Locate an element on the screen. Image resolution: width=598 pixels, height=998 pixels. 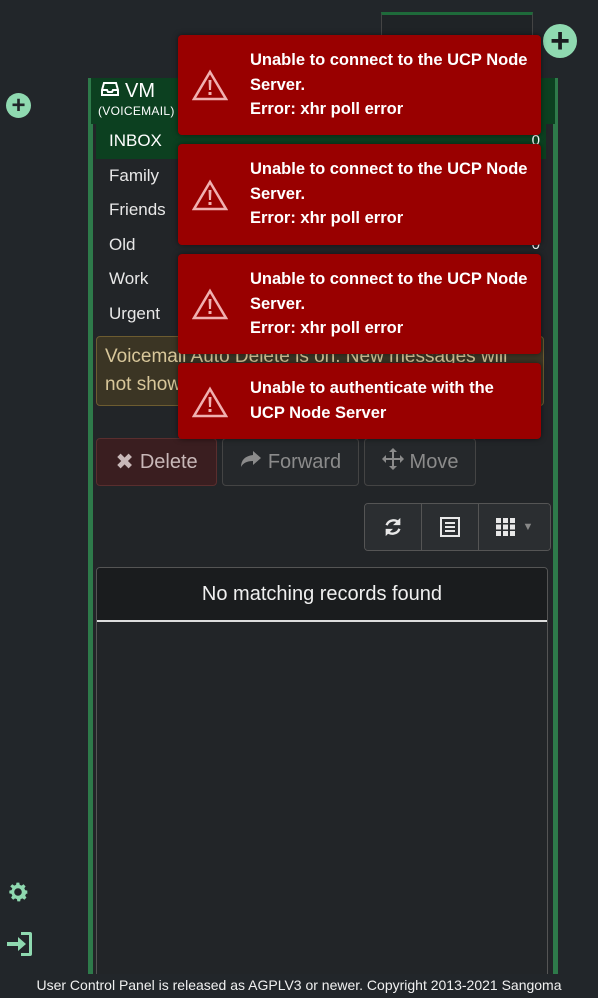
list-icon is located at coordinates (450, 527).